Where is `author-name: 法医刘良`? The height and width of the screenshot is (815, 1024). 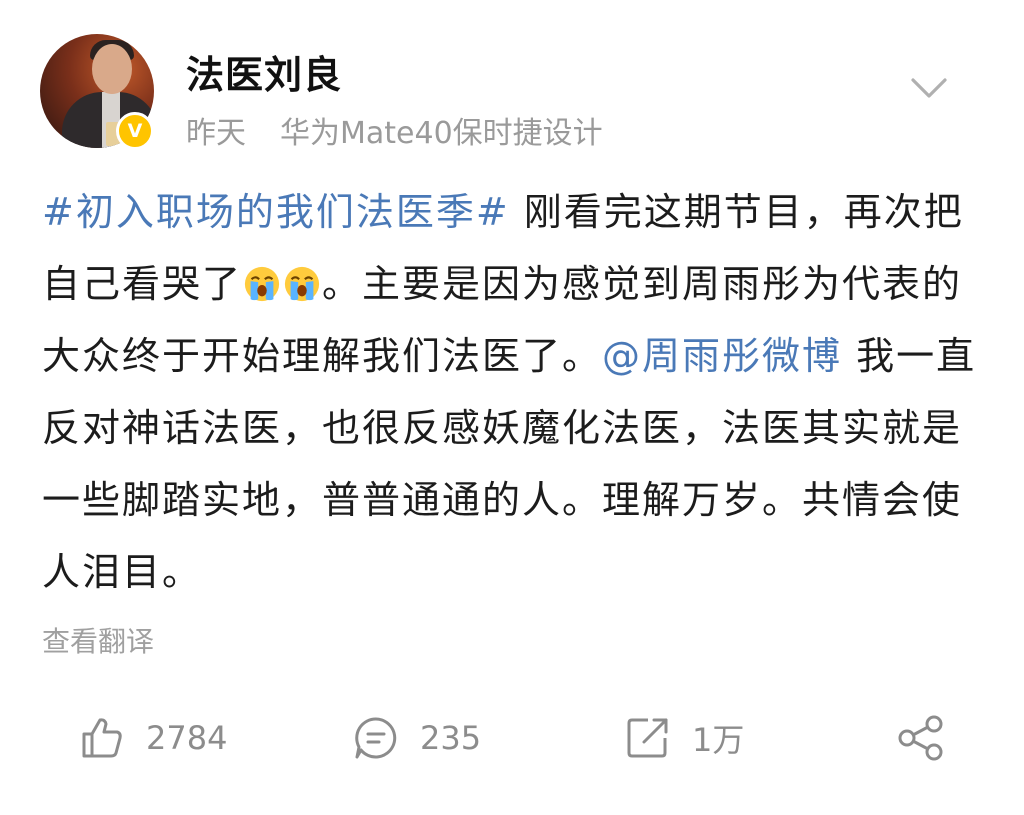
author-name: 法医刘良 is located at coordinates (264, 71).